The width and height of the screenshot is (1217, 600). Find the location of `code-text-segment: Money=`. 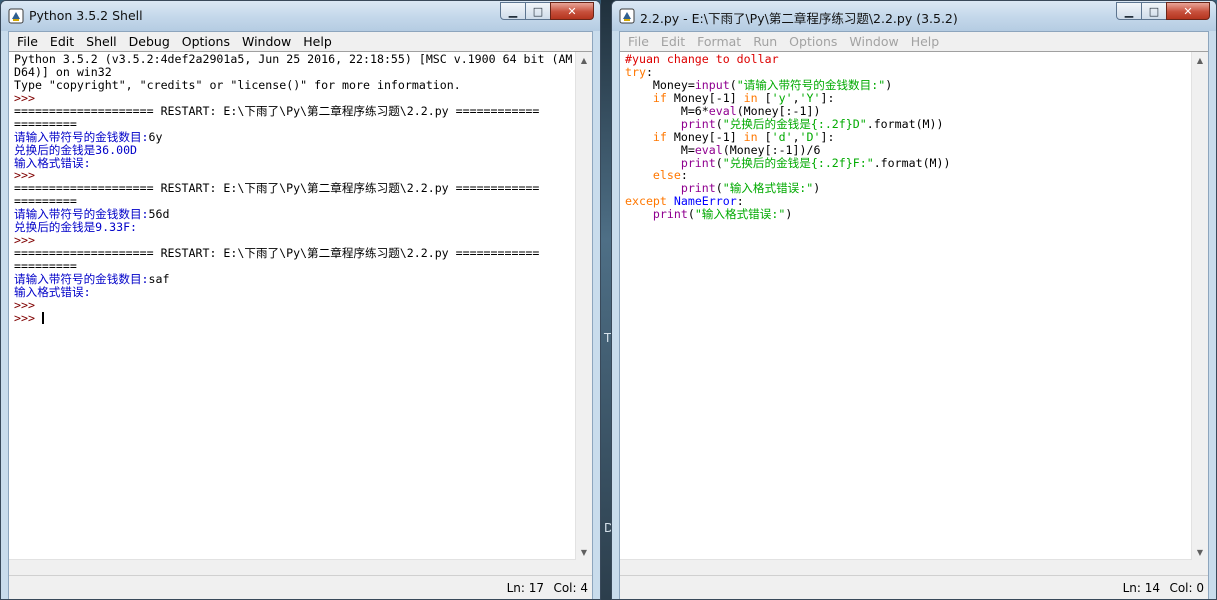

code-text-segment: Money= is located at coordinates (660, 84).